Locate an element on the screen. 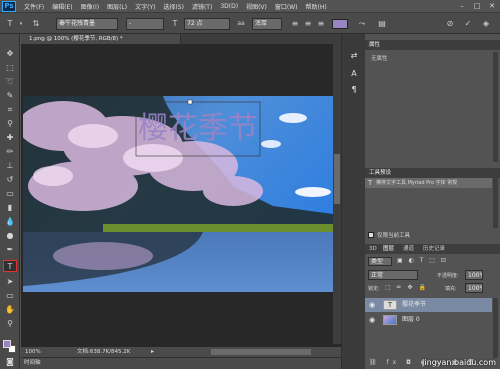 The height and width of the screenshot is (369, 500). gradient-tool-icon: ▮ is located at coordinates (10, 208).